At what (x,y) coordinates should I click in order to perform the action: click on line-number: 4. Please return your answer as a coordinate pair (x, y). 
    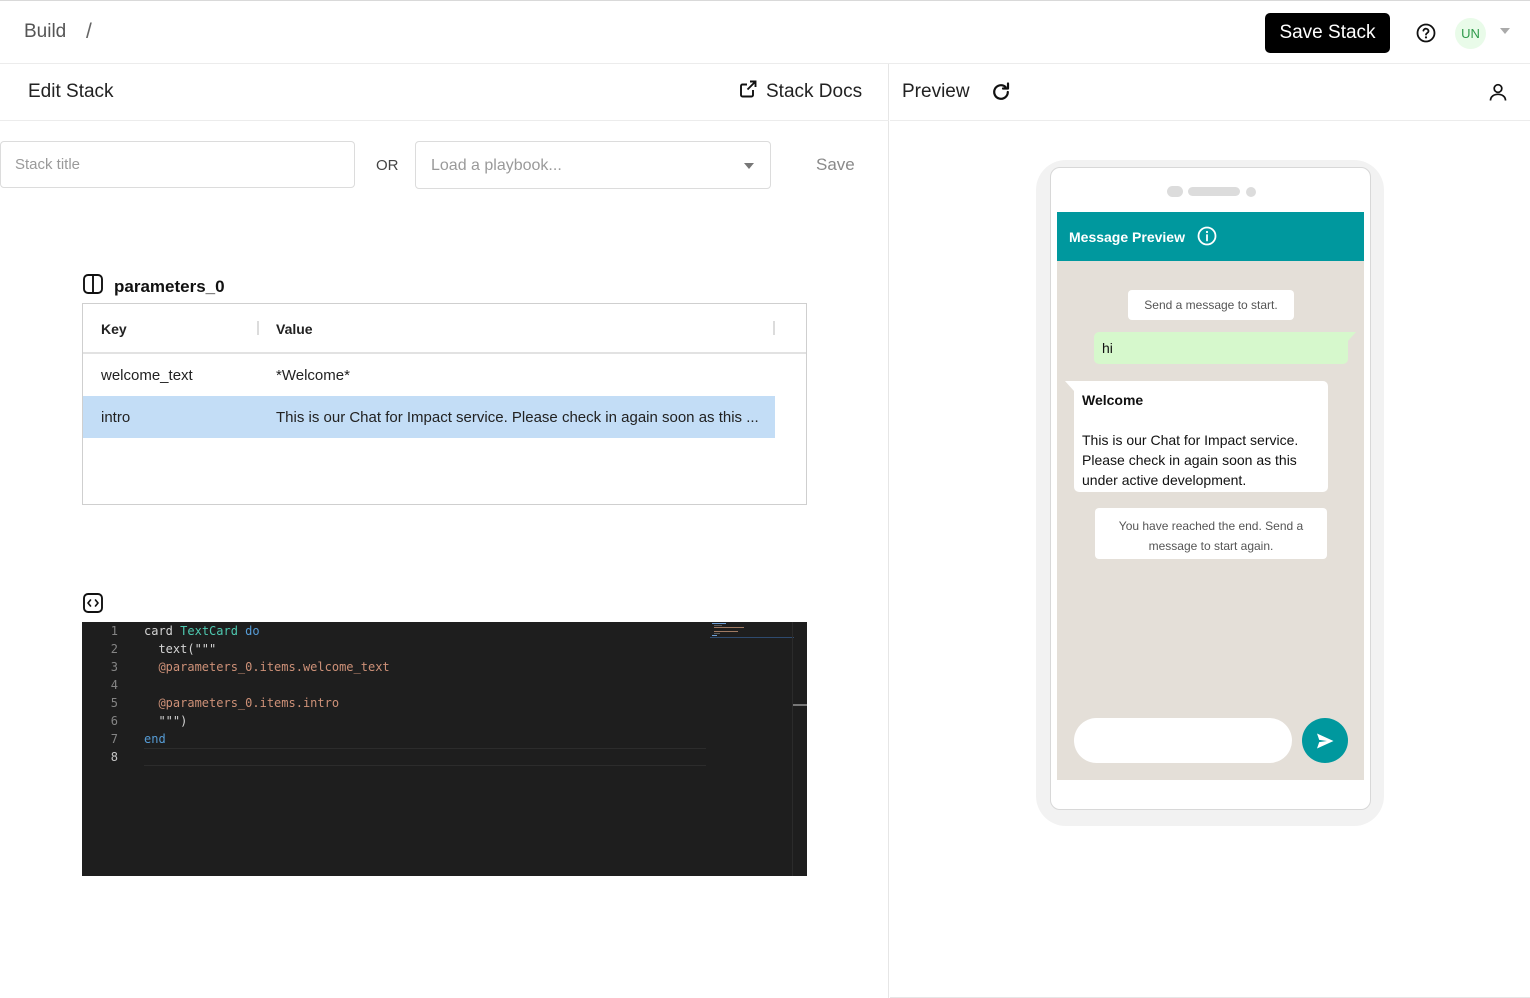
    Looking at the image, I should click on (114, 685).